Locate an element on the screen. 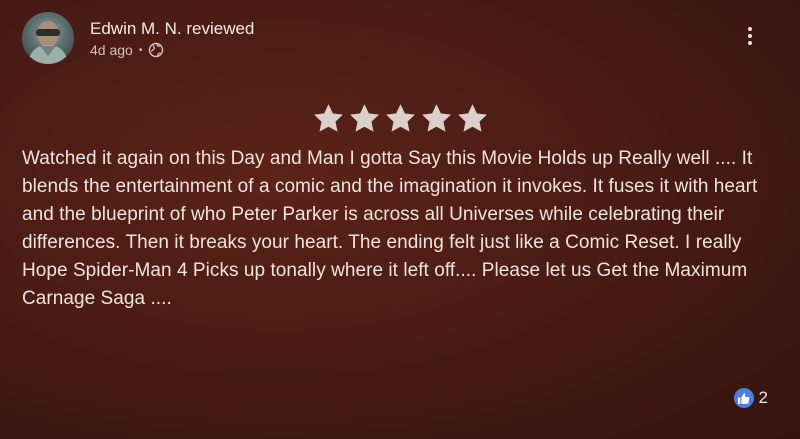 The height and width of the screenshot is (439, 800). more-vert-icon is located at coordinates (750, 29).